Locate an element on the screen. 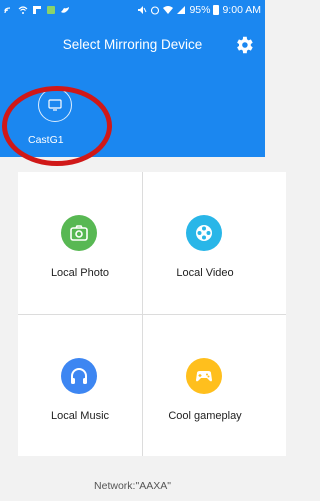  device-name: CastG1 is located at coordinates (46, 140).